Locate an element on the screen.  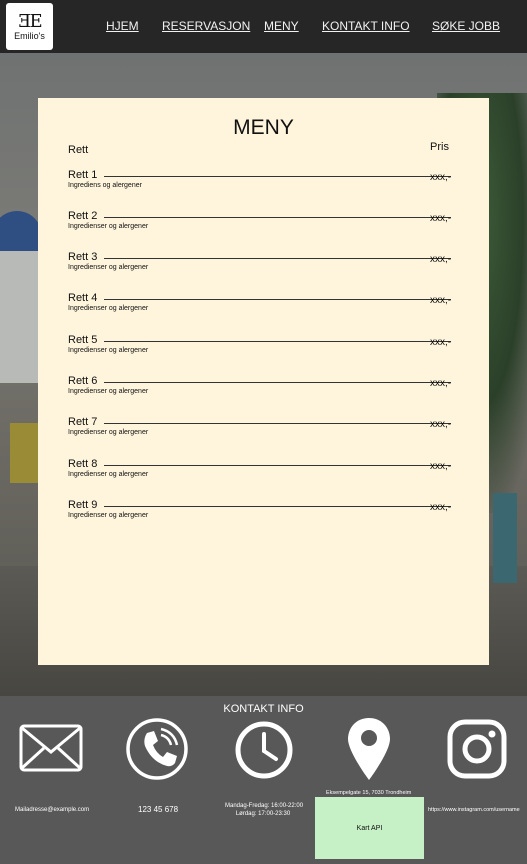
menu-item-name: Rett 5 is located at coordinates (83, 340).